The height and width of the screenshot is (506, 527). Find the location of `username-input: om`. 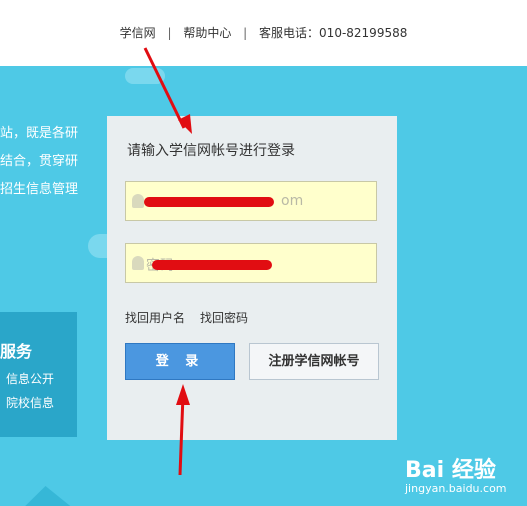

username-input: om is located at coordinates (251, 201).